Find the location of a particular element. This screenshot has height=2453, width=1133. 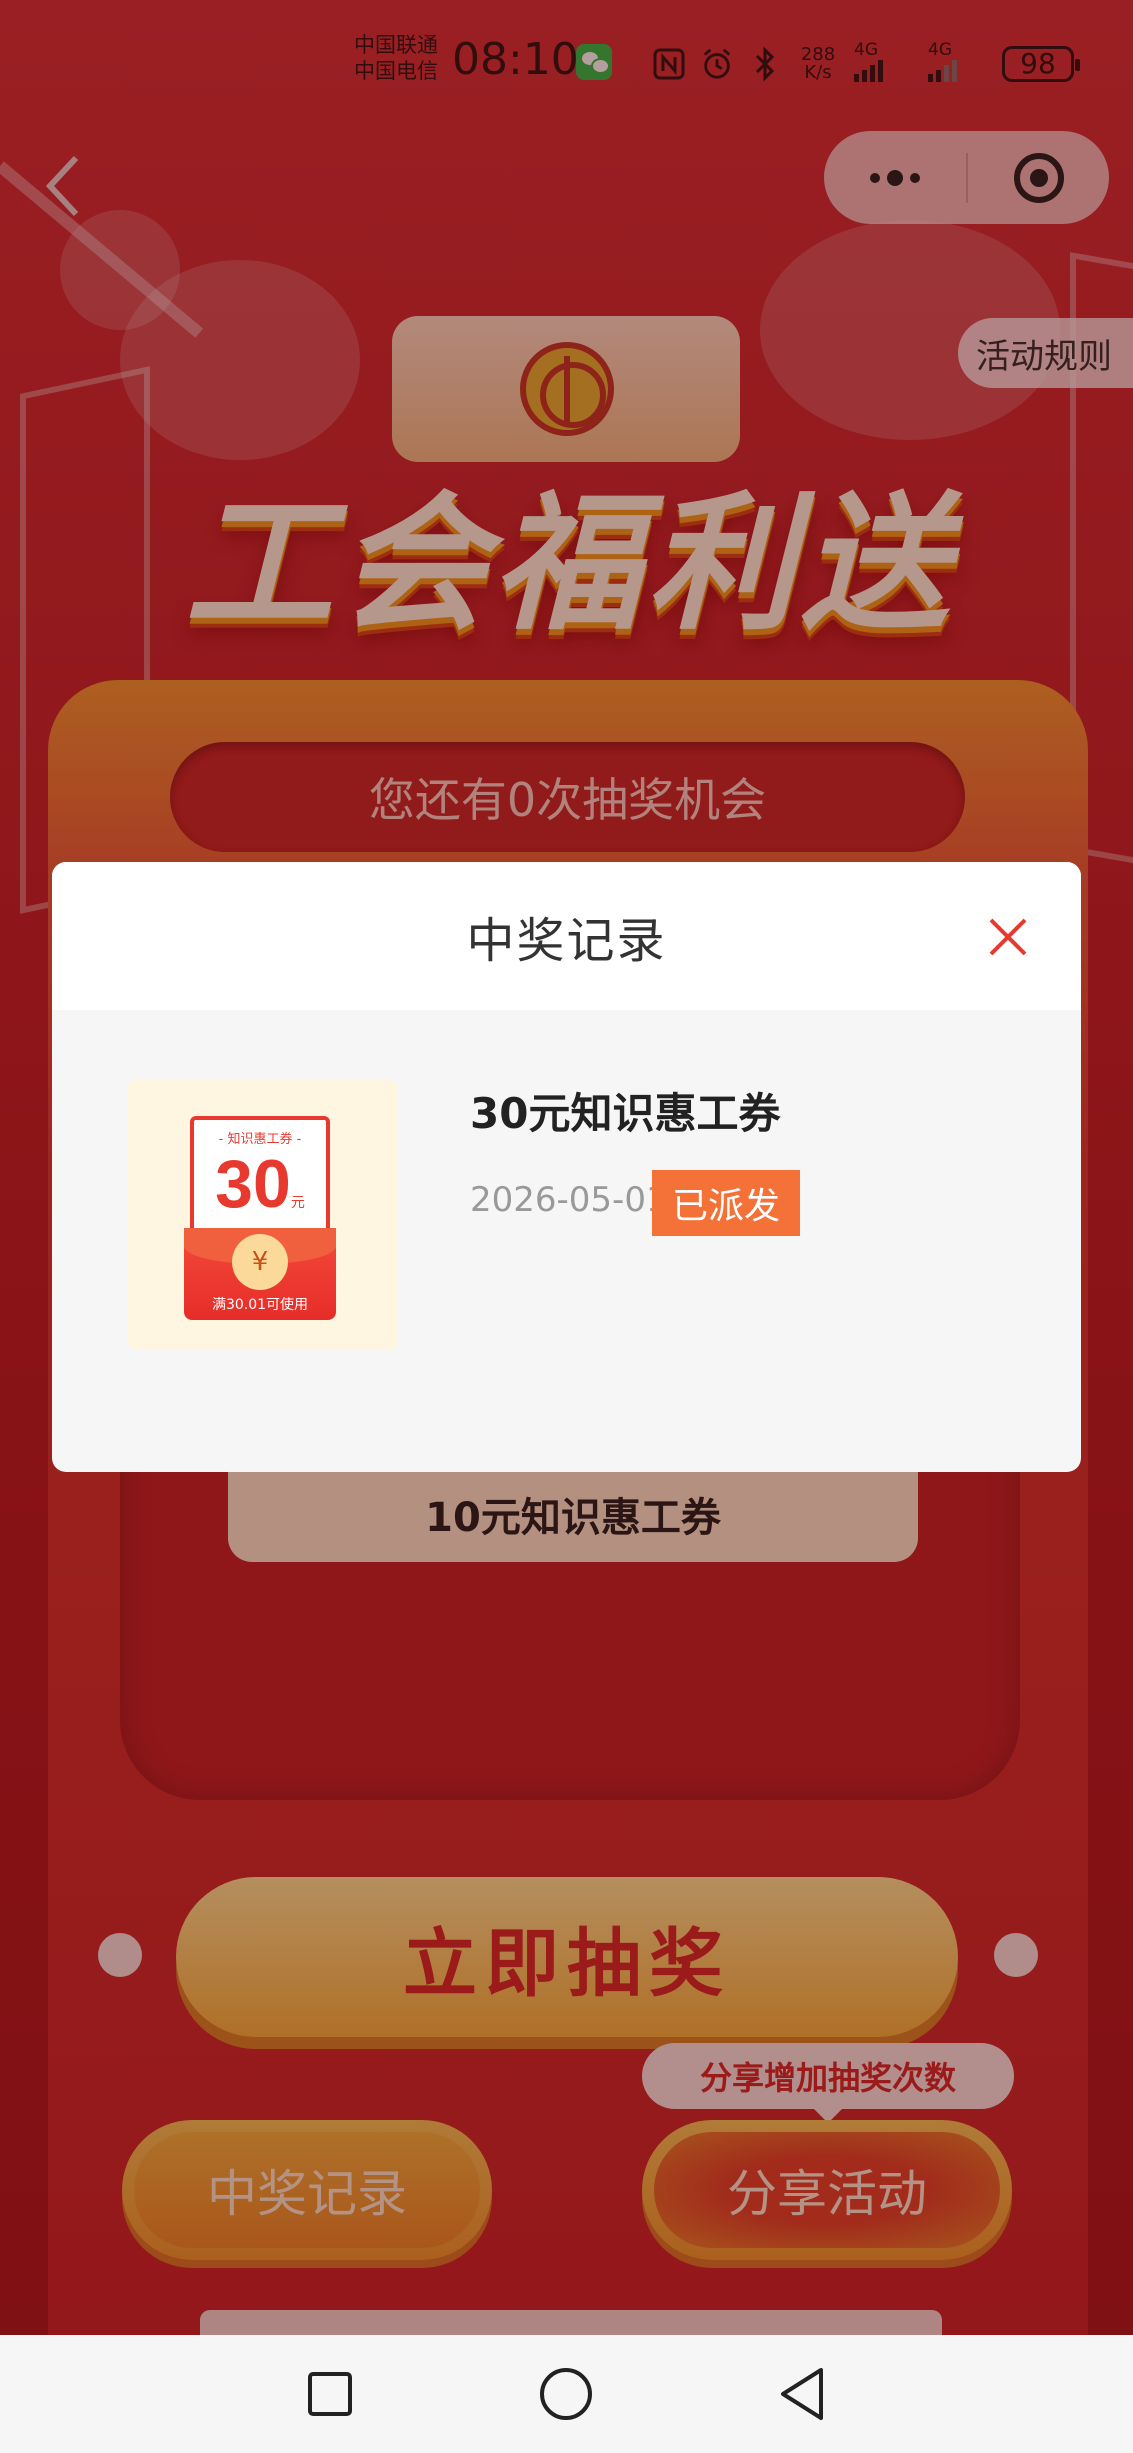

coupon-unit: 元 is located at coordinates (297, 1203).